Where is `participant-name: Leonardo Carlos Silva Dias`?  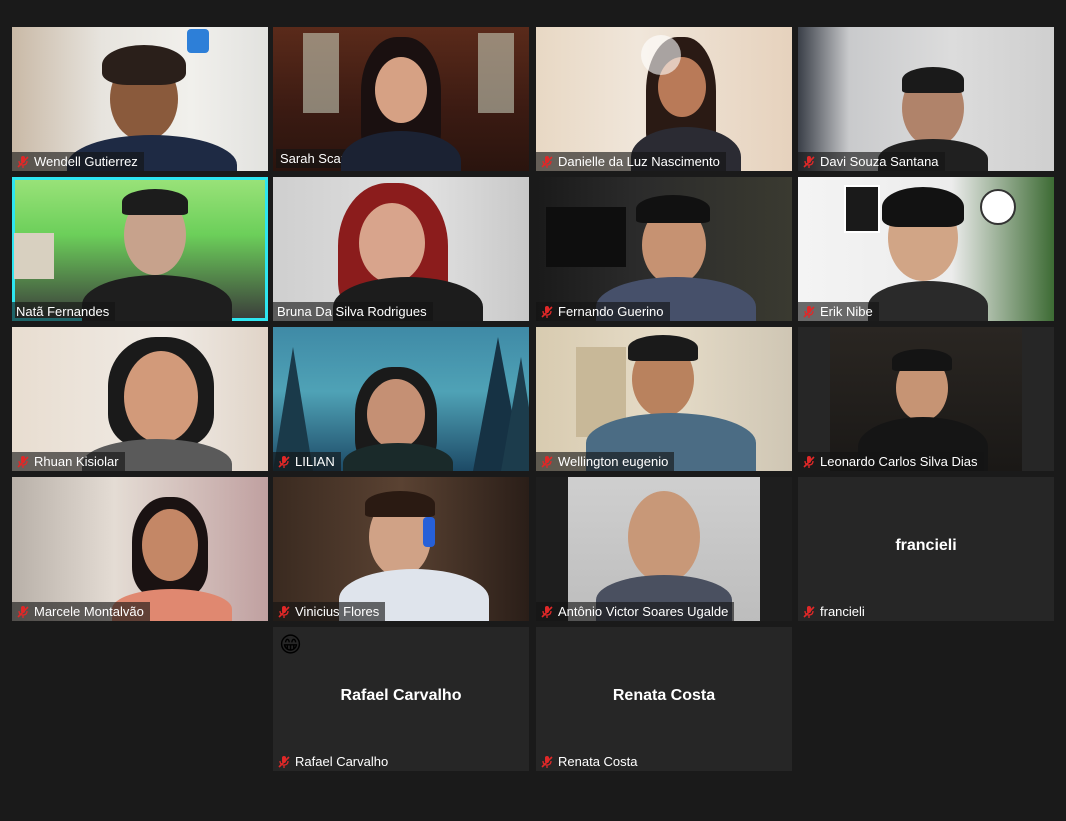 participant-name: Leonardo Carlos Silva Dias is located at coordinates (899, 461).